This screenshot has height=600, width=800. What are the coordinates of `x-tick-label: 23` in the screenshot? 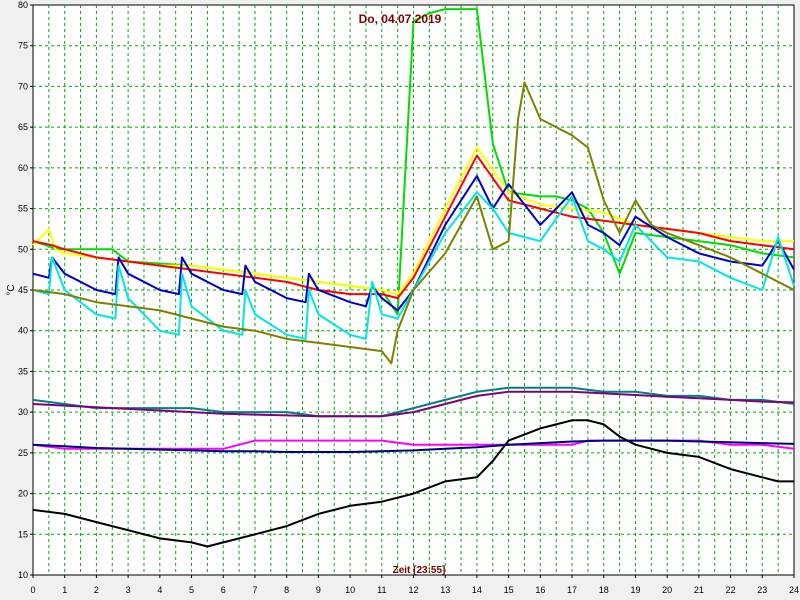 It's located at (762, 590).